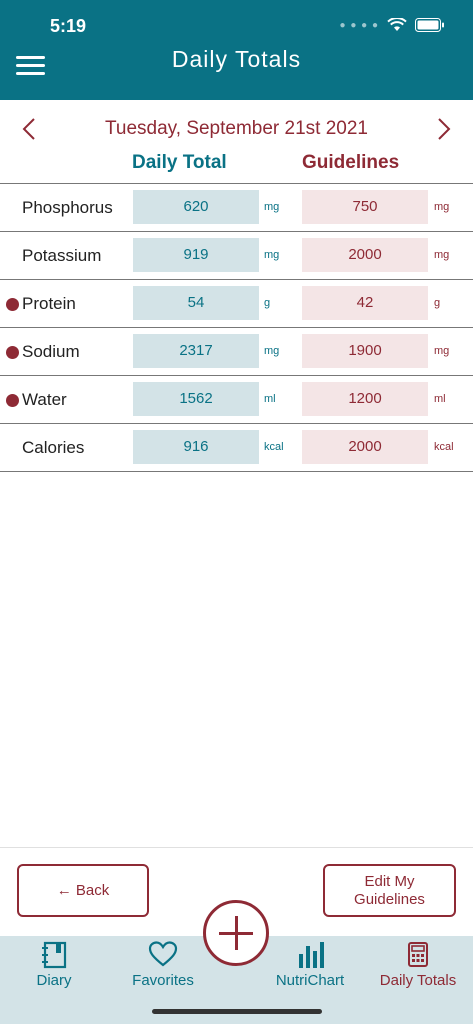  Describe the element at coordinates (418, 980) in the screenshot. I see `tab-daily-totals-label: Daily Totals` at that location.